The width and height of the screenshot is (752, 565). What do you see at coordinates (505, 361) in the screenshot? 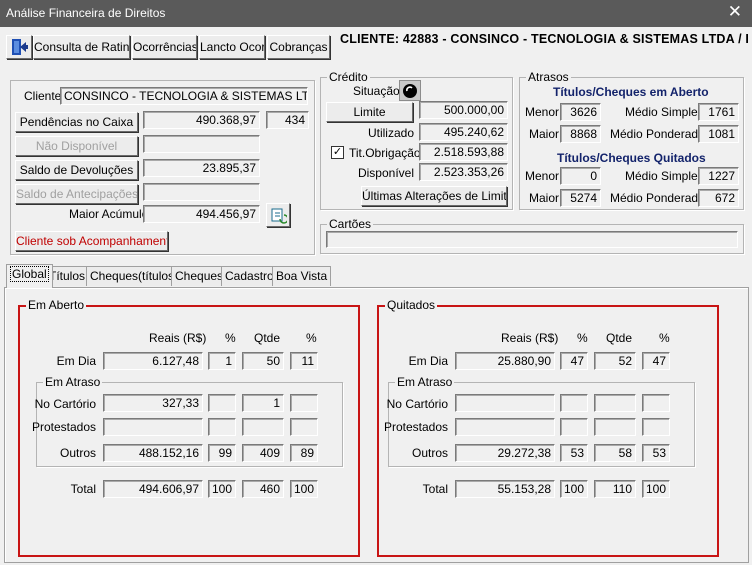
I see `quitados-em-dia-reais: 25.880,90` at bounding box center [505, 361].